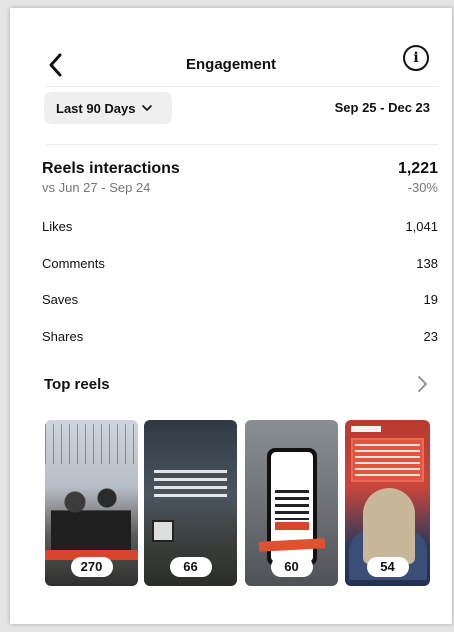 This screenshot has height=632, width=454. What do you see at coordinates (91, 567) in the screenshot?
I see `reel-count-badge: 270` at bounding box center [91, 567].